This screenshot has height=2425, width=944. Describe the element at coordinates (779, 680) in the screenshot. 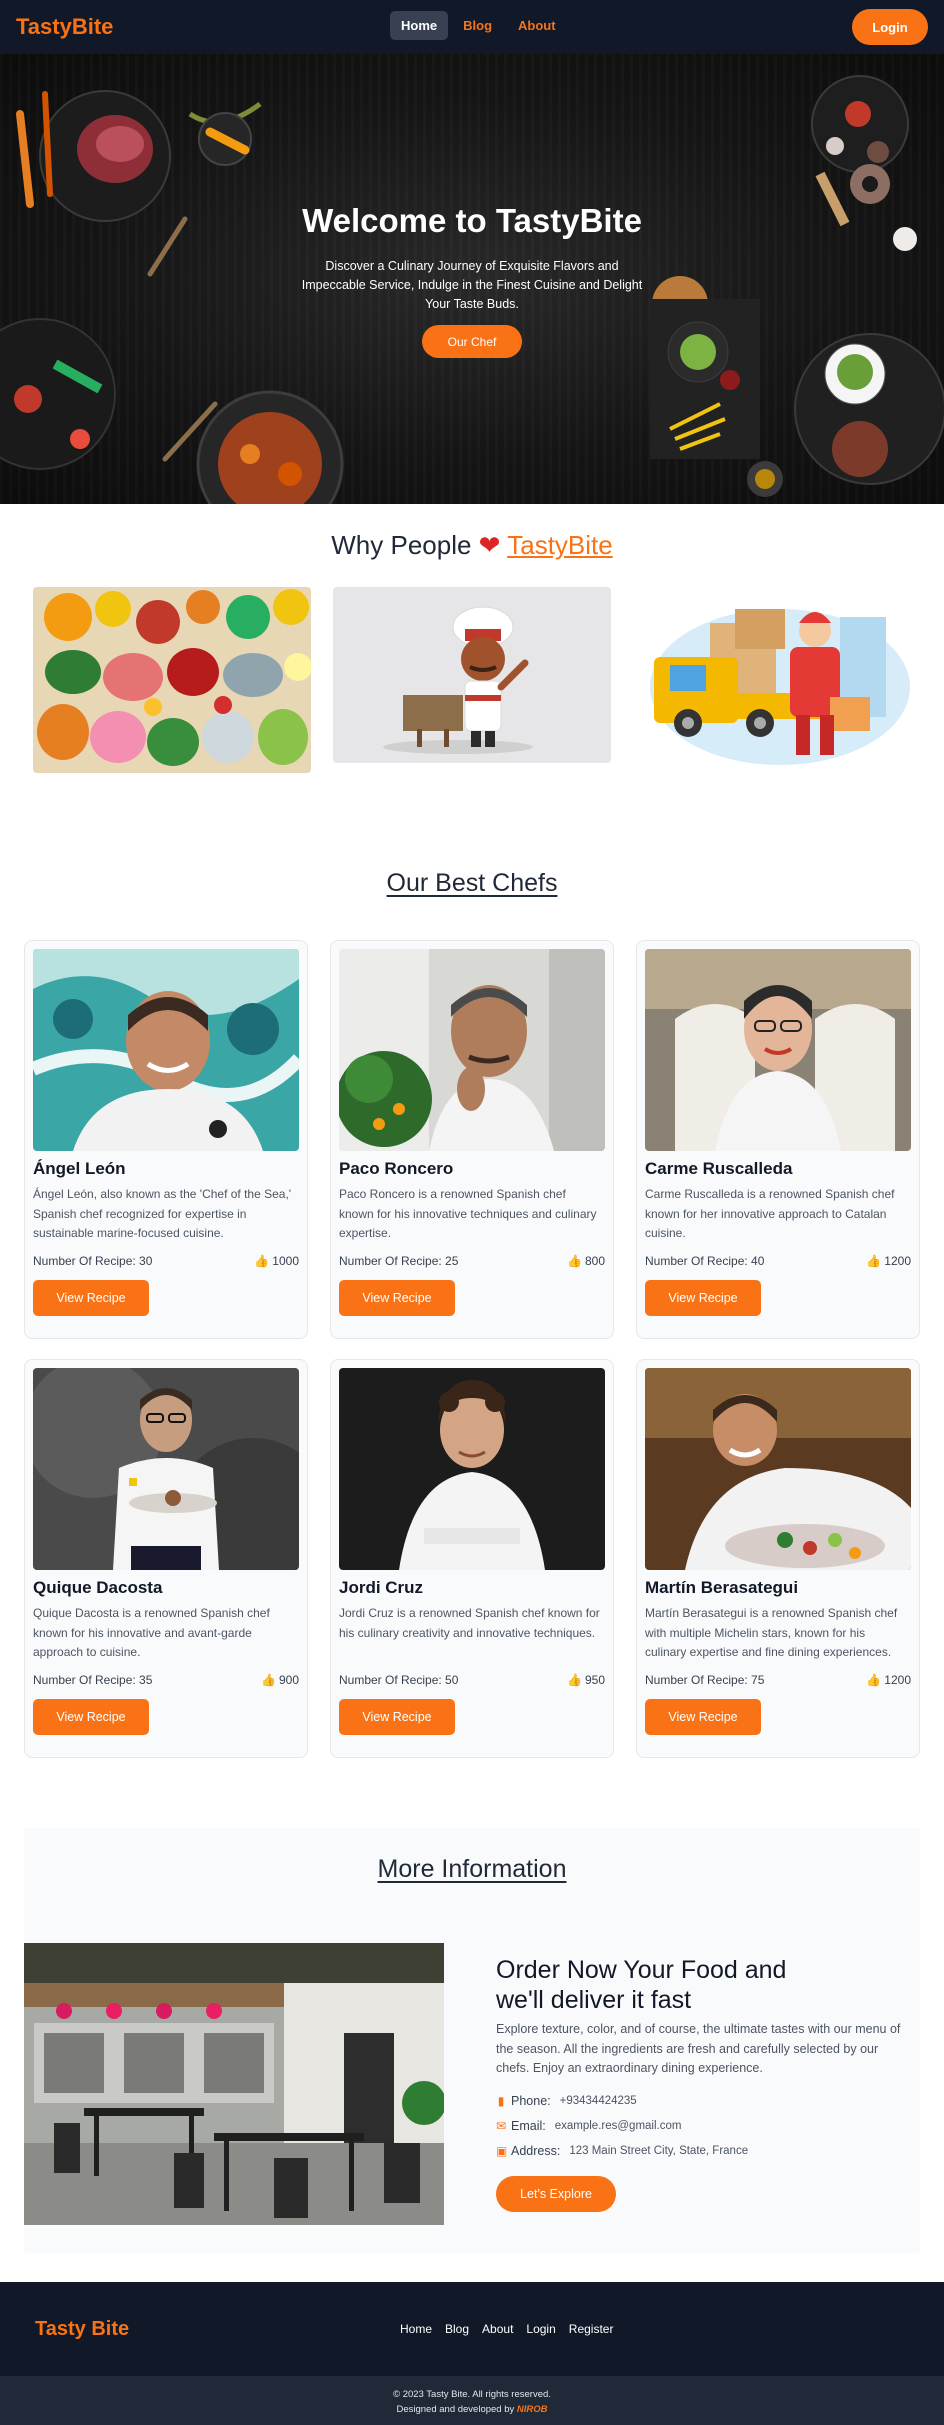

I see `delivery-illustration-image` at that location.